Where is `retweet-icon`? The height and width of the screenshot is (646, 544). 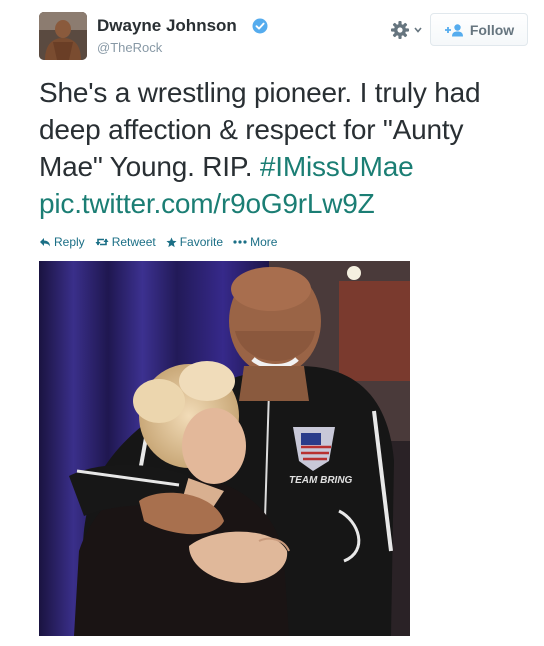 retweet-icon is located at coordinates (102, 242).